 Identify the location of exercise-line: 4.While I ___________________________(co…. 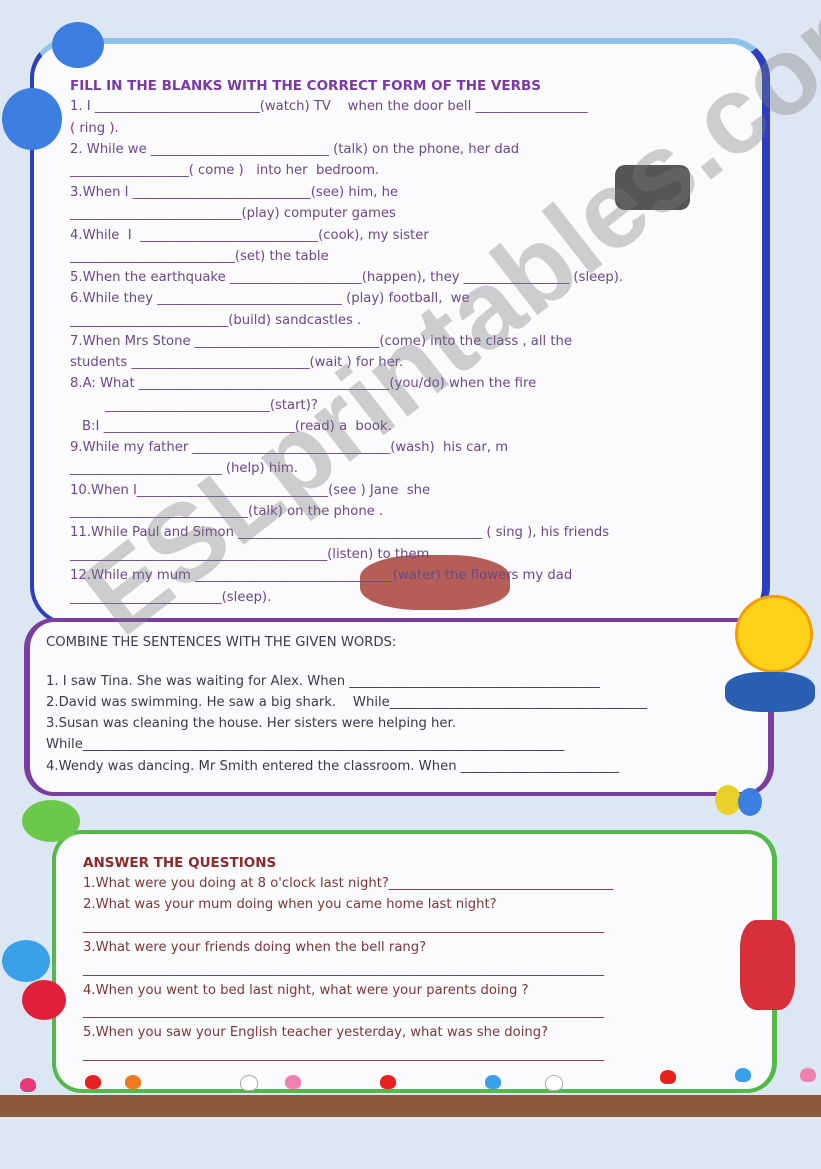
(249, 235).